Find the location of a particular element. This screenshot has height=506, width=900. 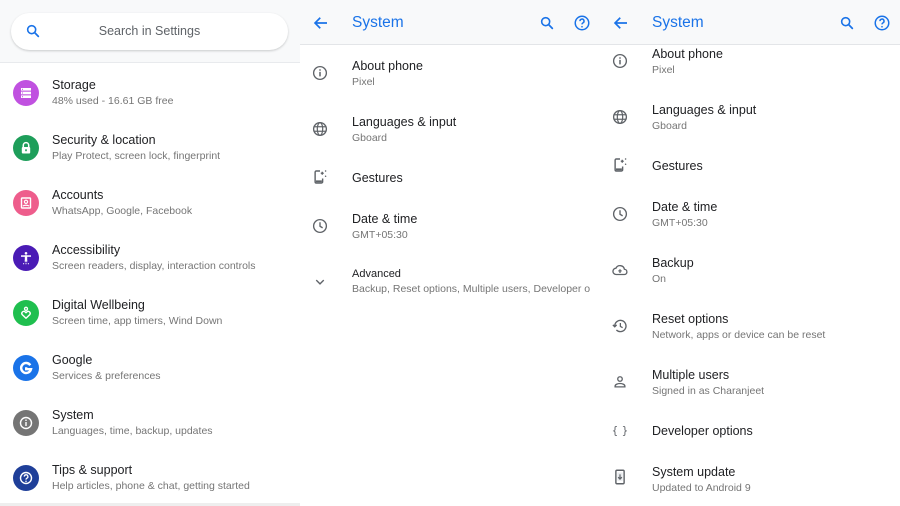

item-title: System is located at coordinates (73, 415).